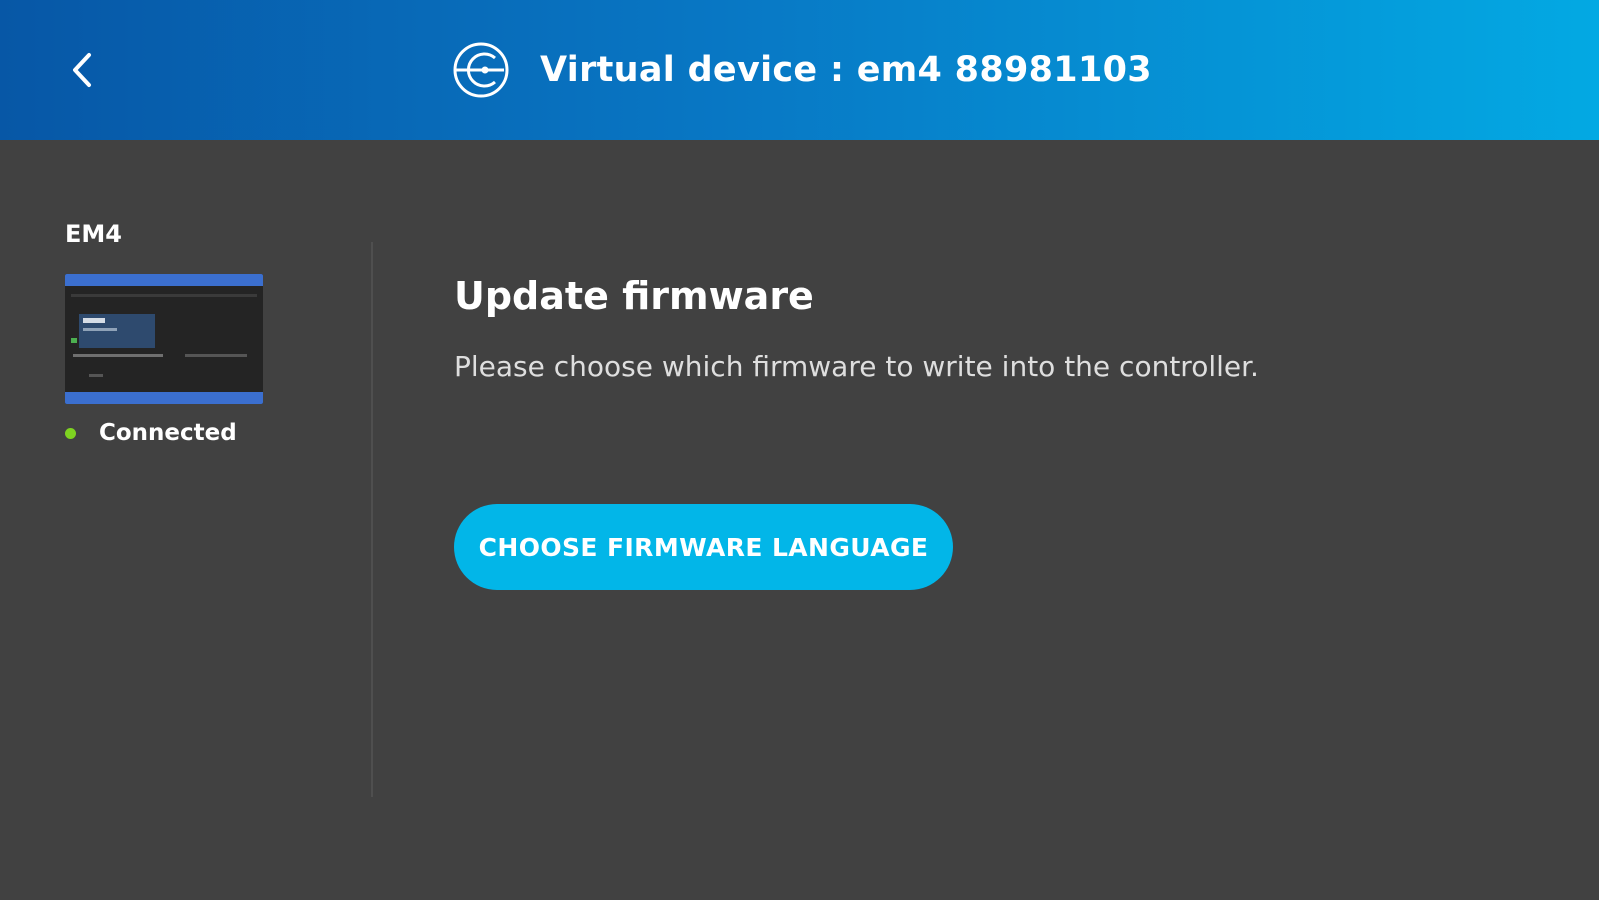 The image size is (1599, 900). I want to click on choose-firmware-language-button: CHOOSE FIRMWARE LANGUAGE, so click(703, 547).